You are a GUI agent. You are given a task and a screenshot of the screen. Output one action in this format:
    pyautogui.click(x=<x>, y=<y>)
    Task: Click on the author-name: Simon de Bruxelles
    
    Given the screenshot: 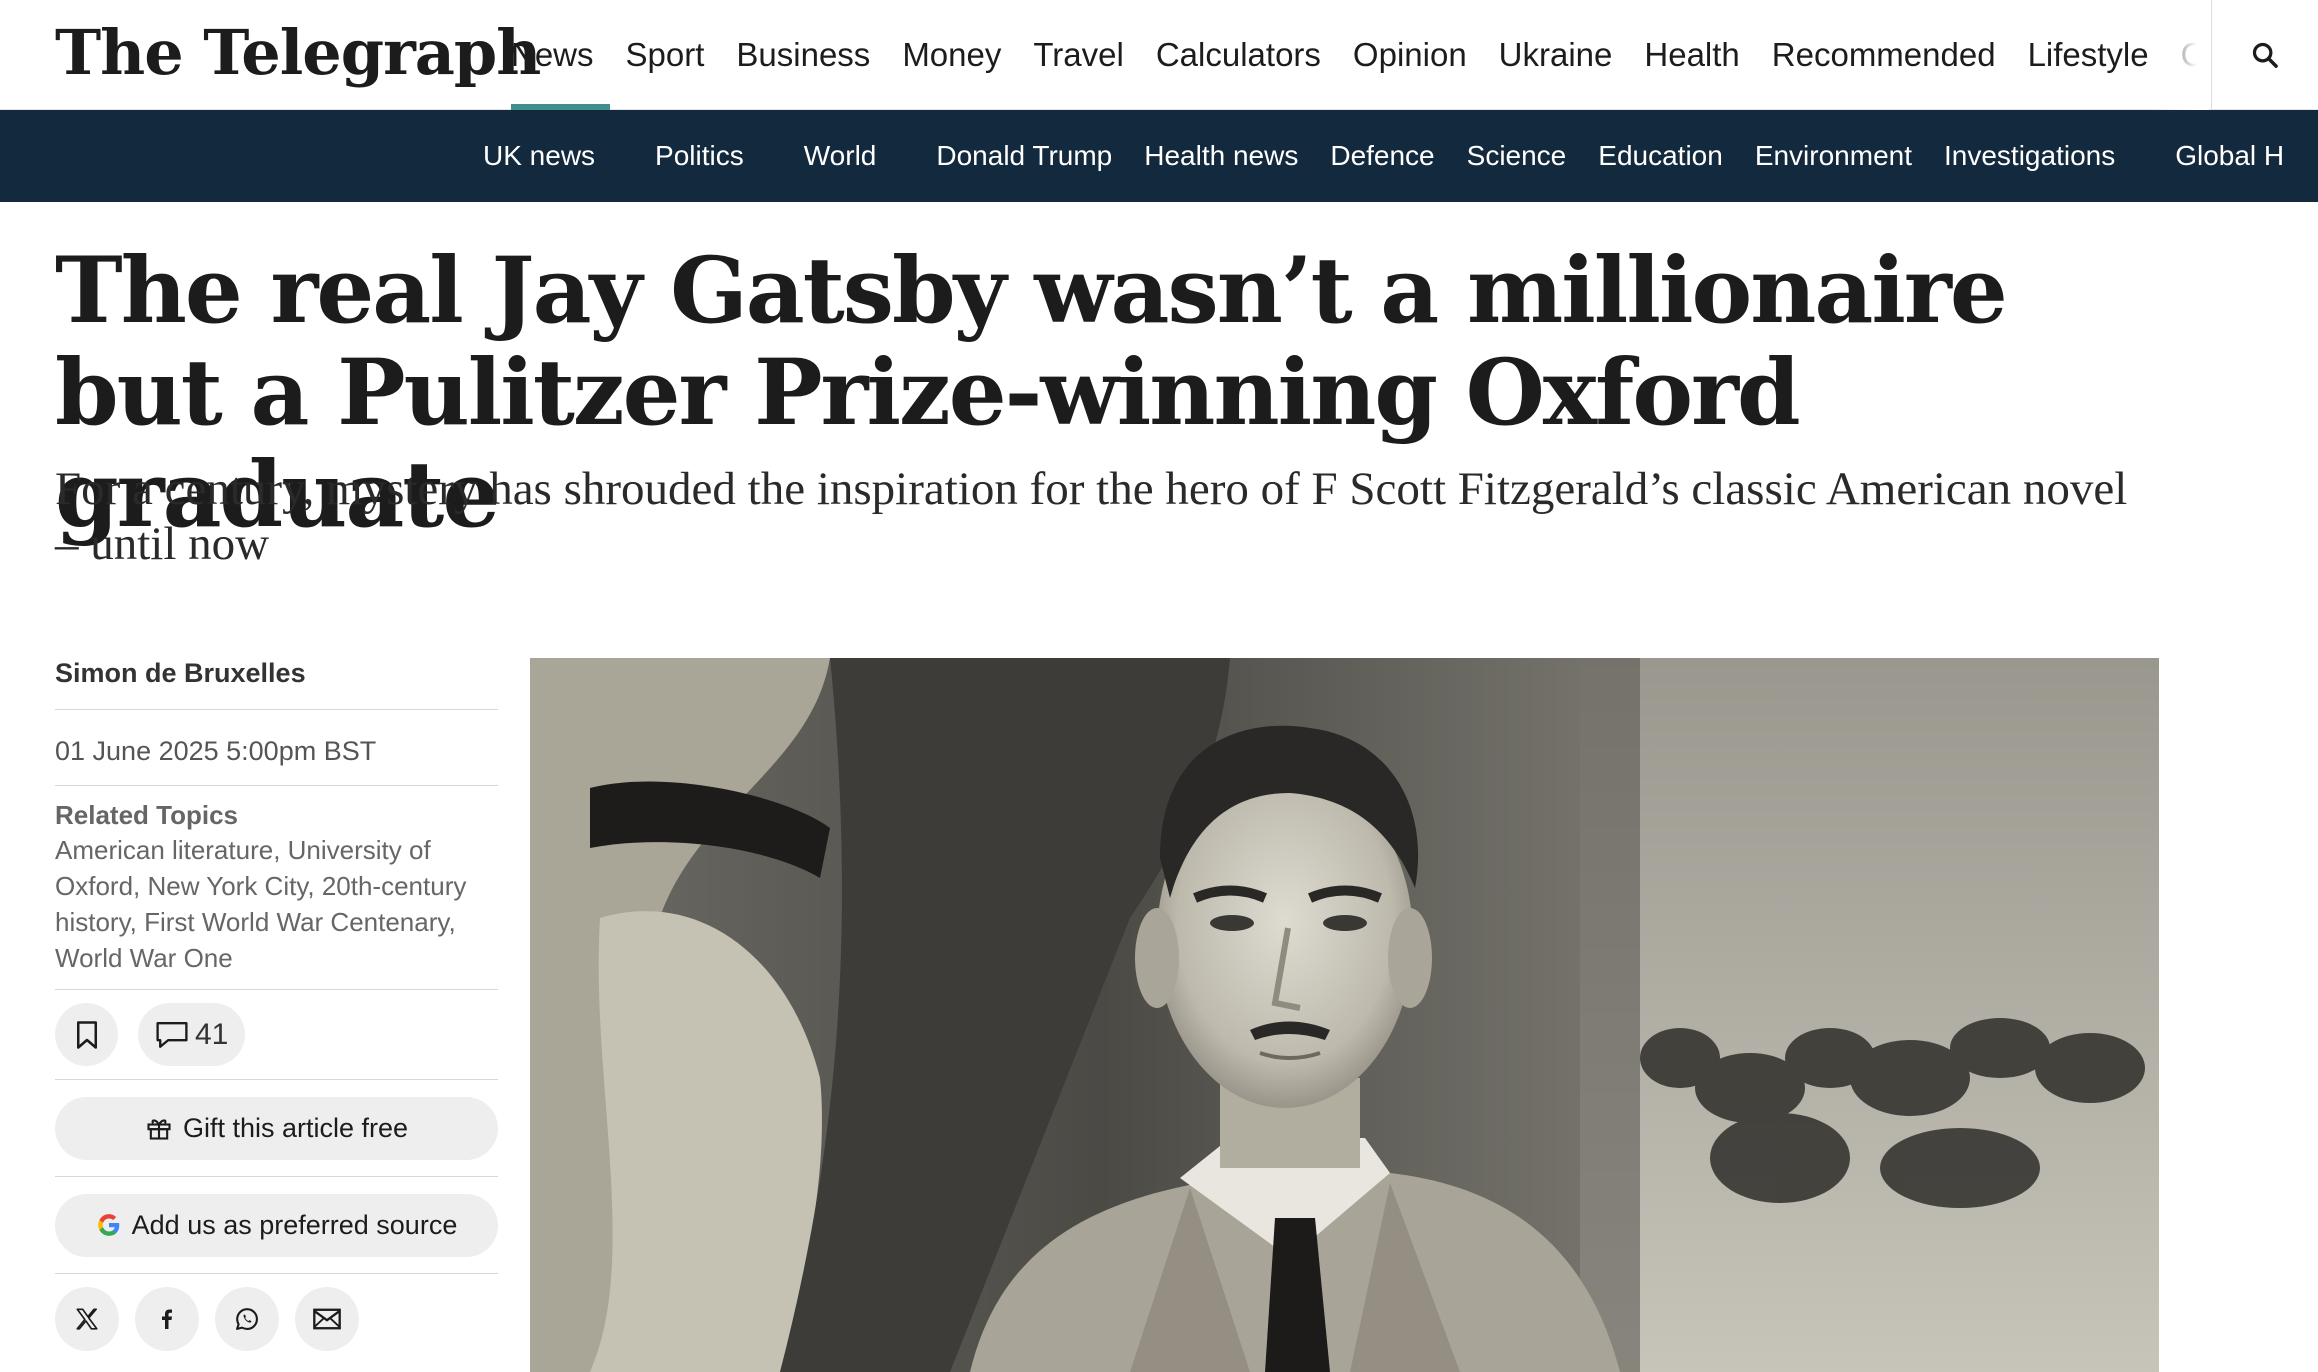 What is the action you would take?
    pyautogui.click(x=276, y=675)
    